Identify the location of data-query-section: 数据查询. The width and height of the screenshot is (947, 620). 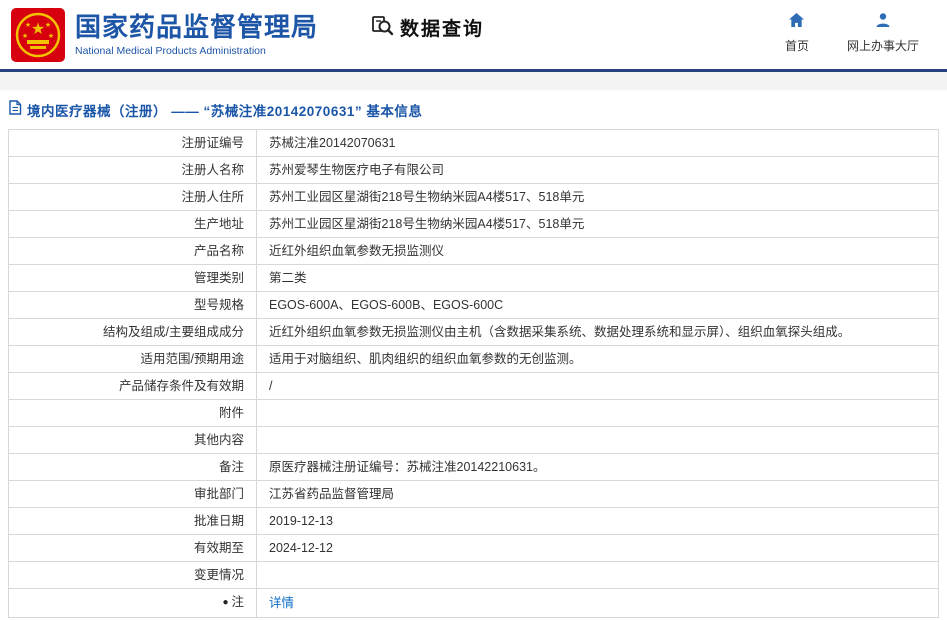
(427, 27).